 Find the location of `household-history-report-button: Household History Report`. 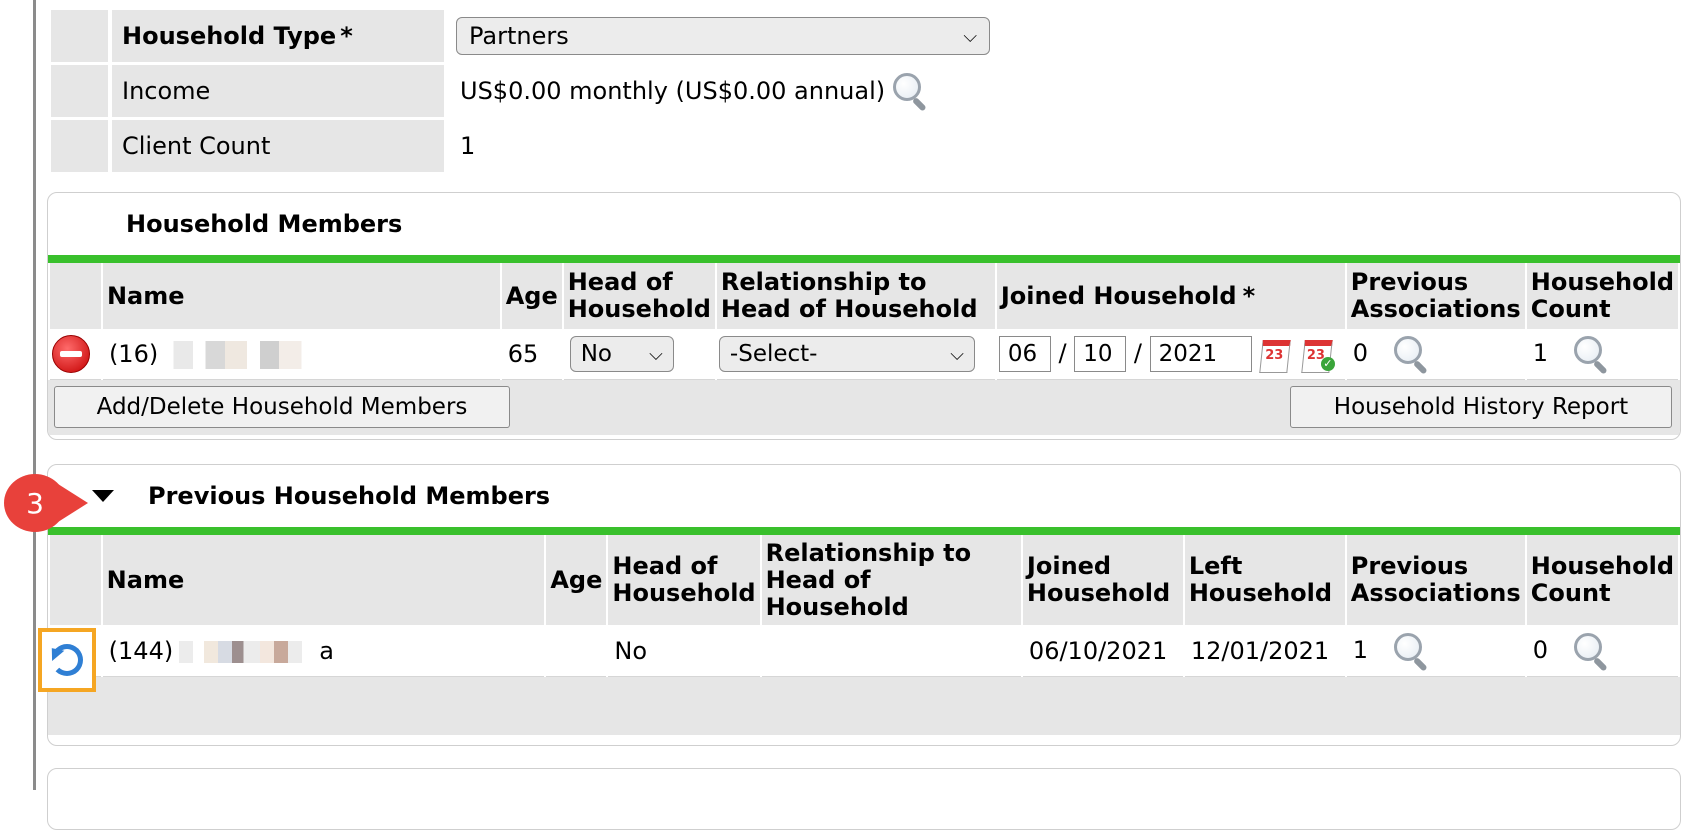

household-history-report-button: Household History Report is located at coordinates (1481, 407).